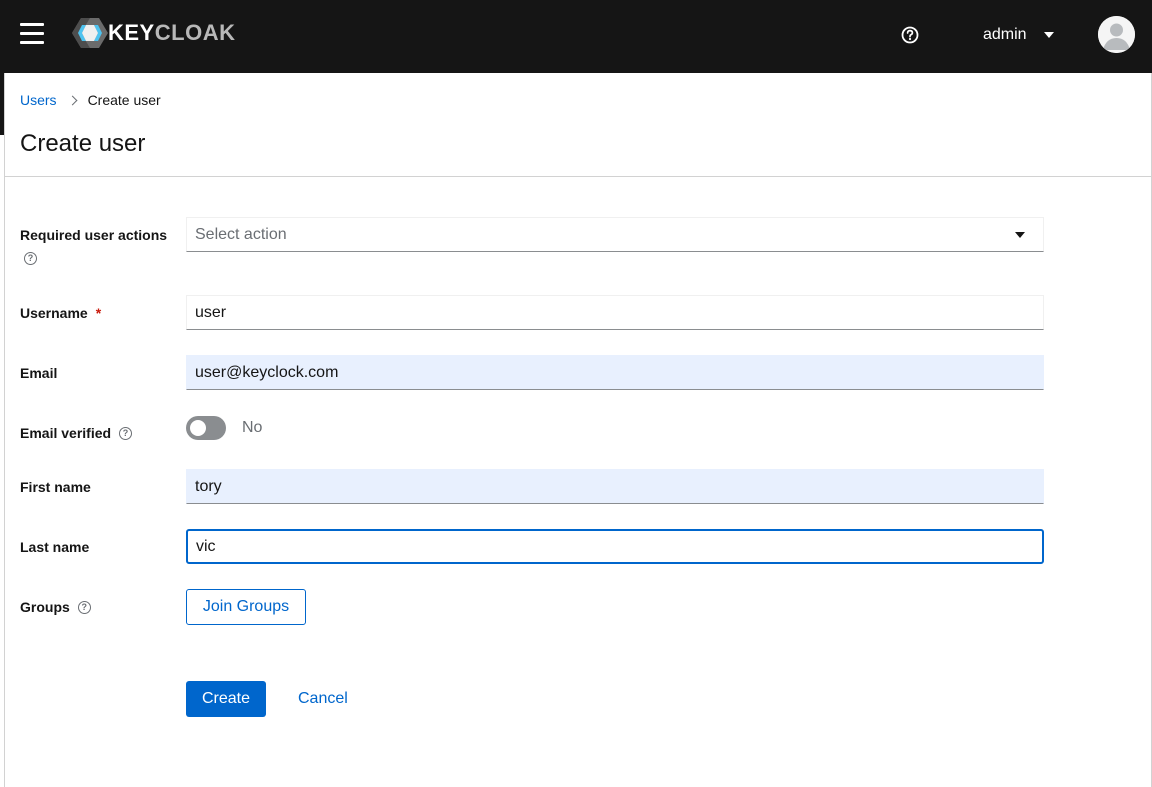 This screenshot has height=787, width=1152. What do you see at coordinates (252, 427) in the screenshot?
I see `email-verified-state: No` at bounding box center [252, 427].